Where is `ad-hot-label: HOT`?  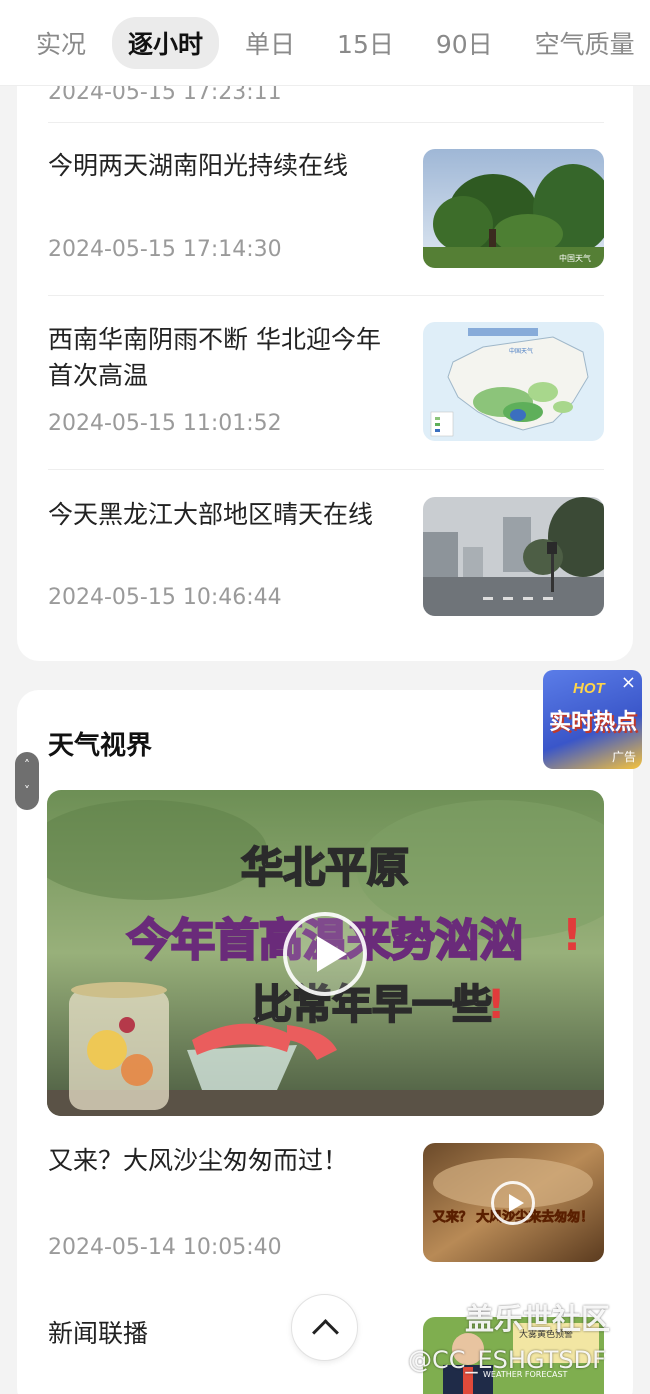 ad-hot-label: HOT is located at coordinates (589, 688).